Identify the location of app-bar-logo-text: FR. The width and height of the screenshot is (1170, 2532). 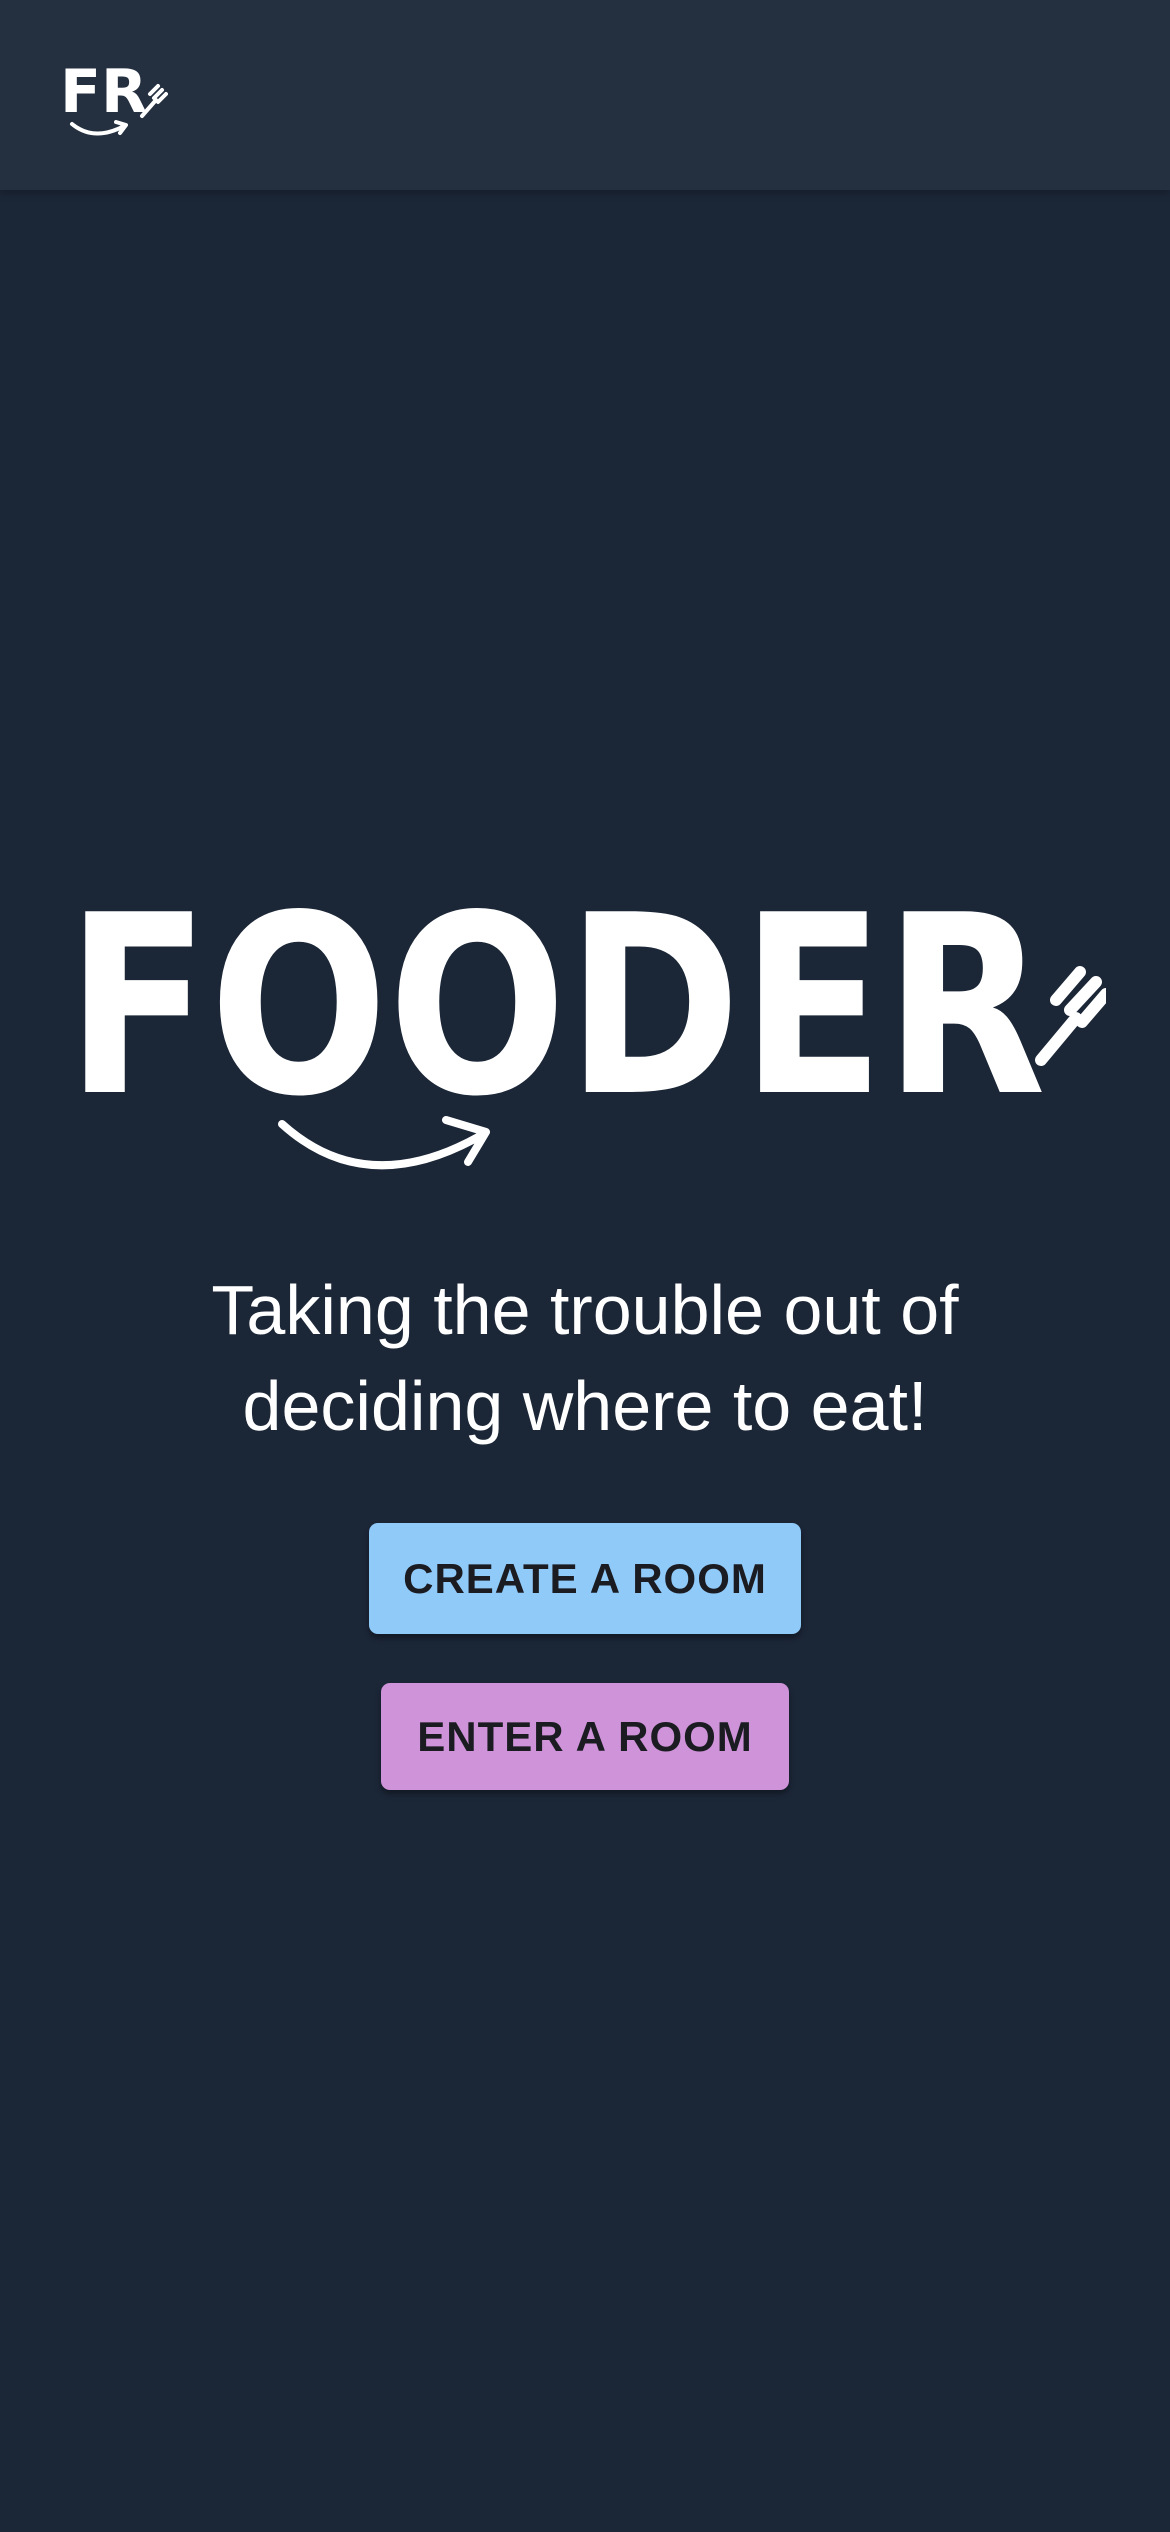
(103, 92).